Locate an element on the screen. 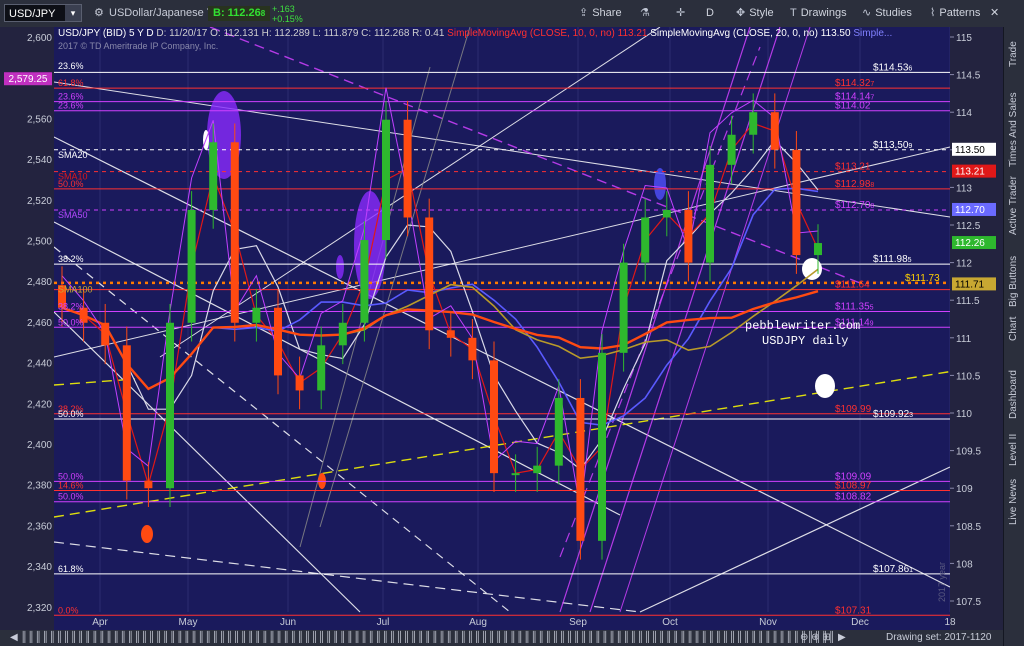 Image resolution: width=1024 pixels, height=646 pixels. right-tab: Live News is located at coordinates (1014, 497).